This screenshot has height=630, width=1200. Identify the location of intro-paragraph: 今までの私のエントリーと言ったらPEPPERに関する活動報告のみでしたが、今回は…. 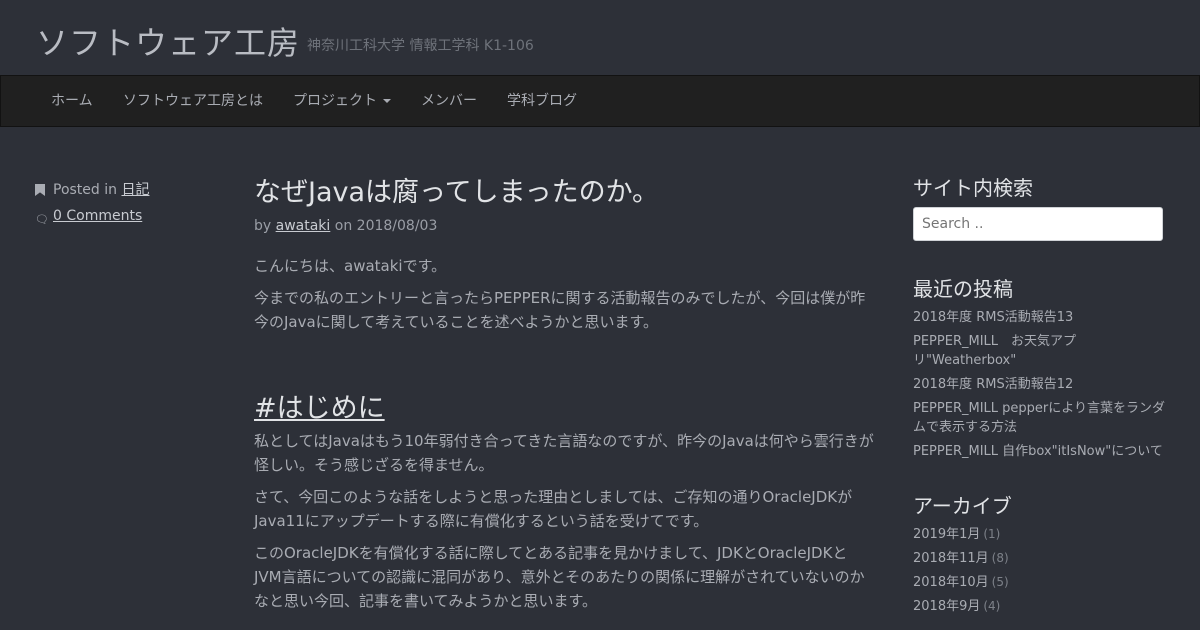
(560, 310).